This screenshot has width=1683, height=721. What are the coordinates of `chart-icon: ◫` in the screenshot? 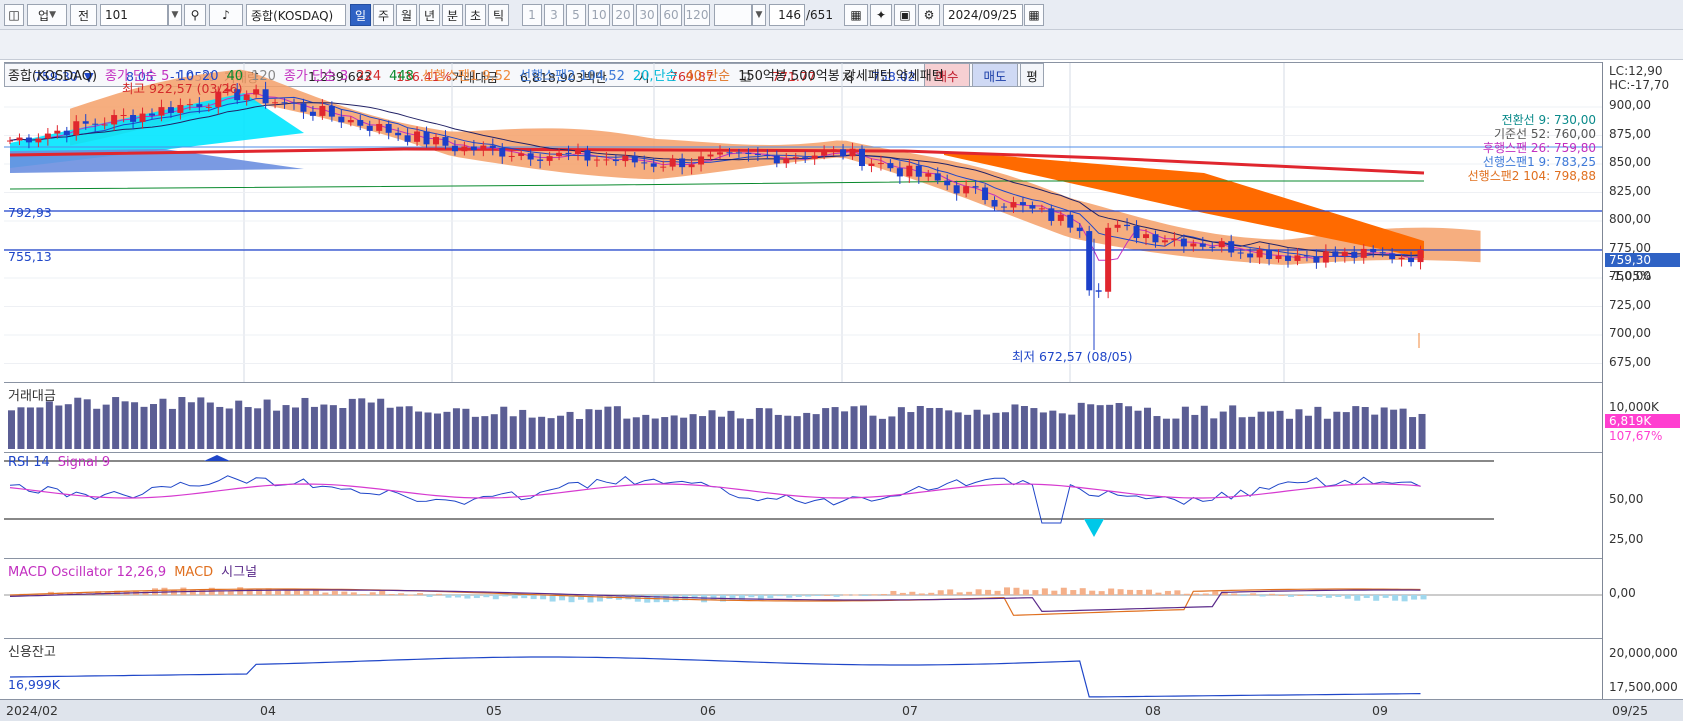 It's located at (14, 15).